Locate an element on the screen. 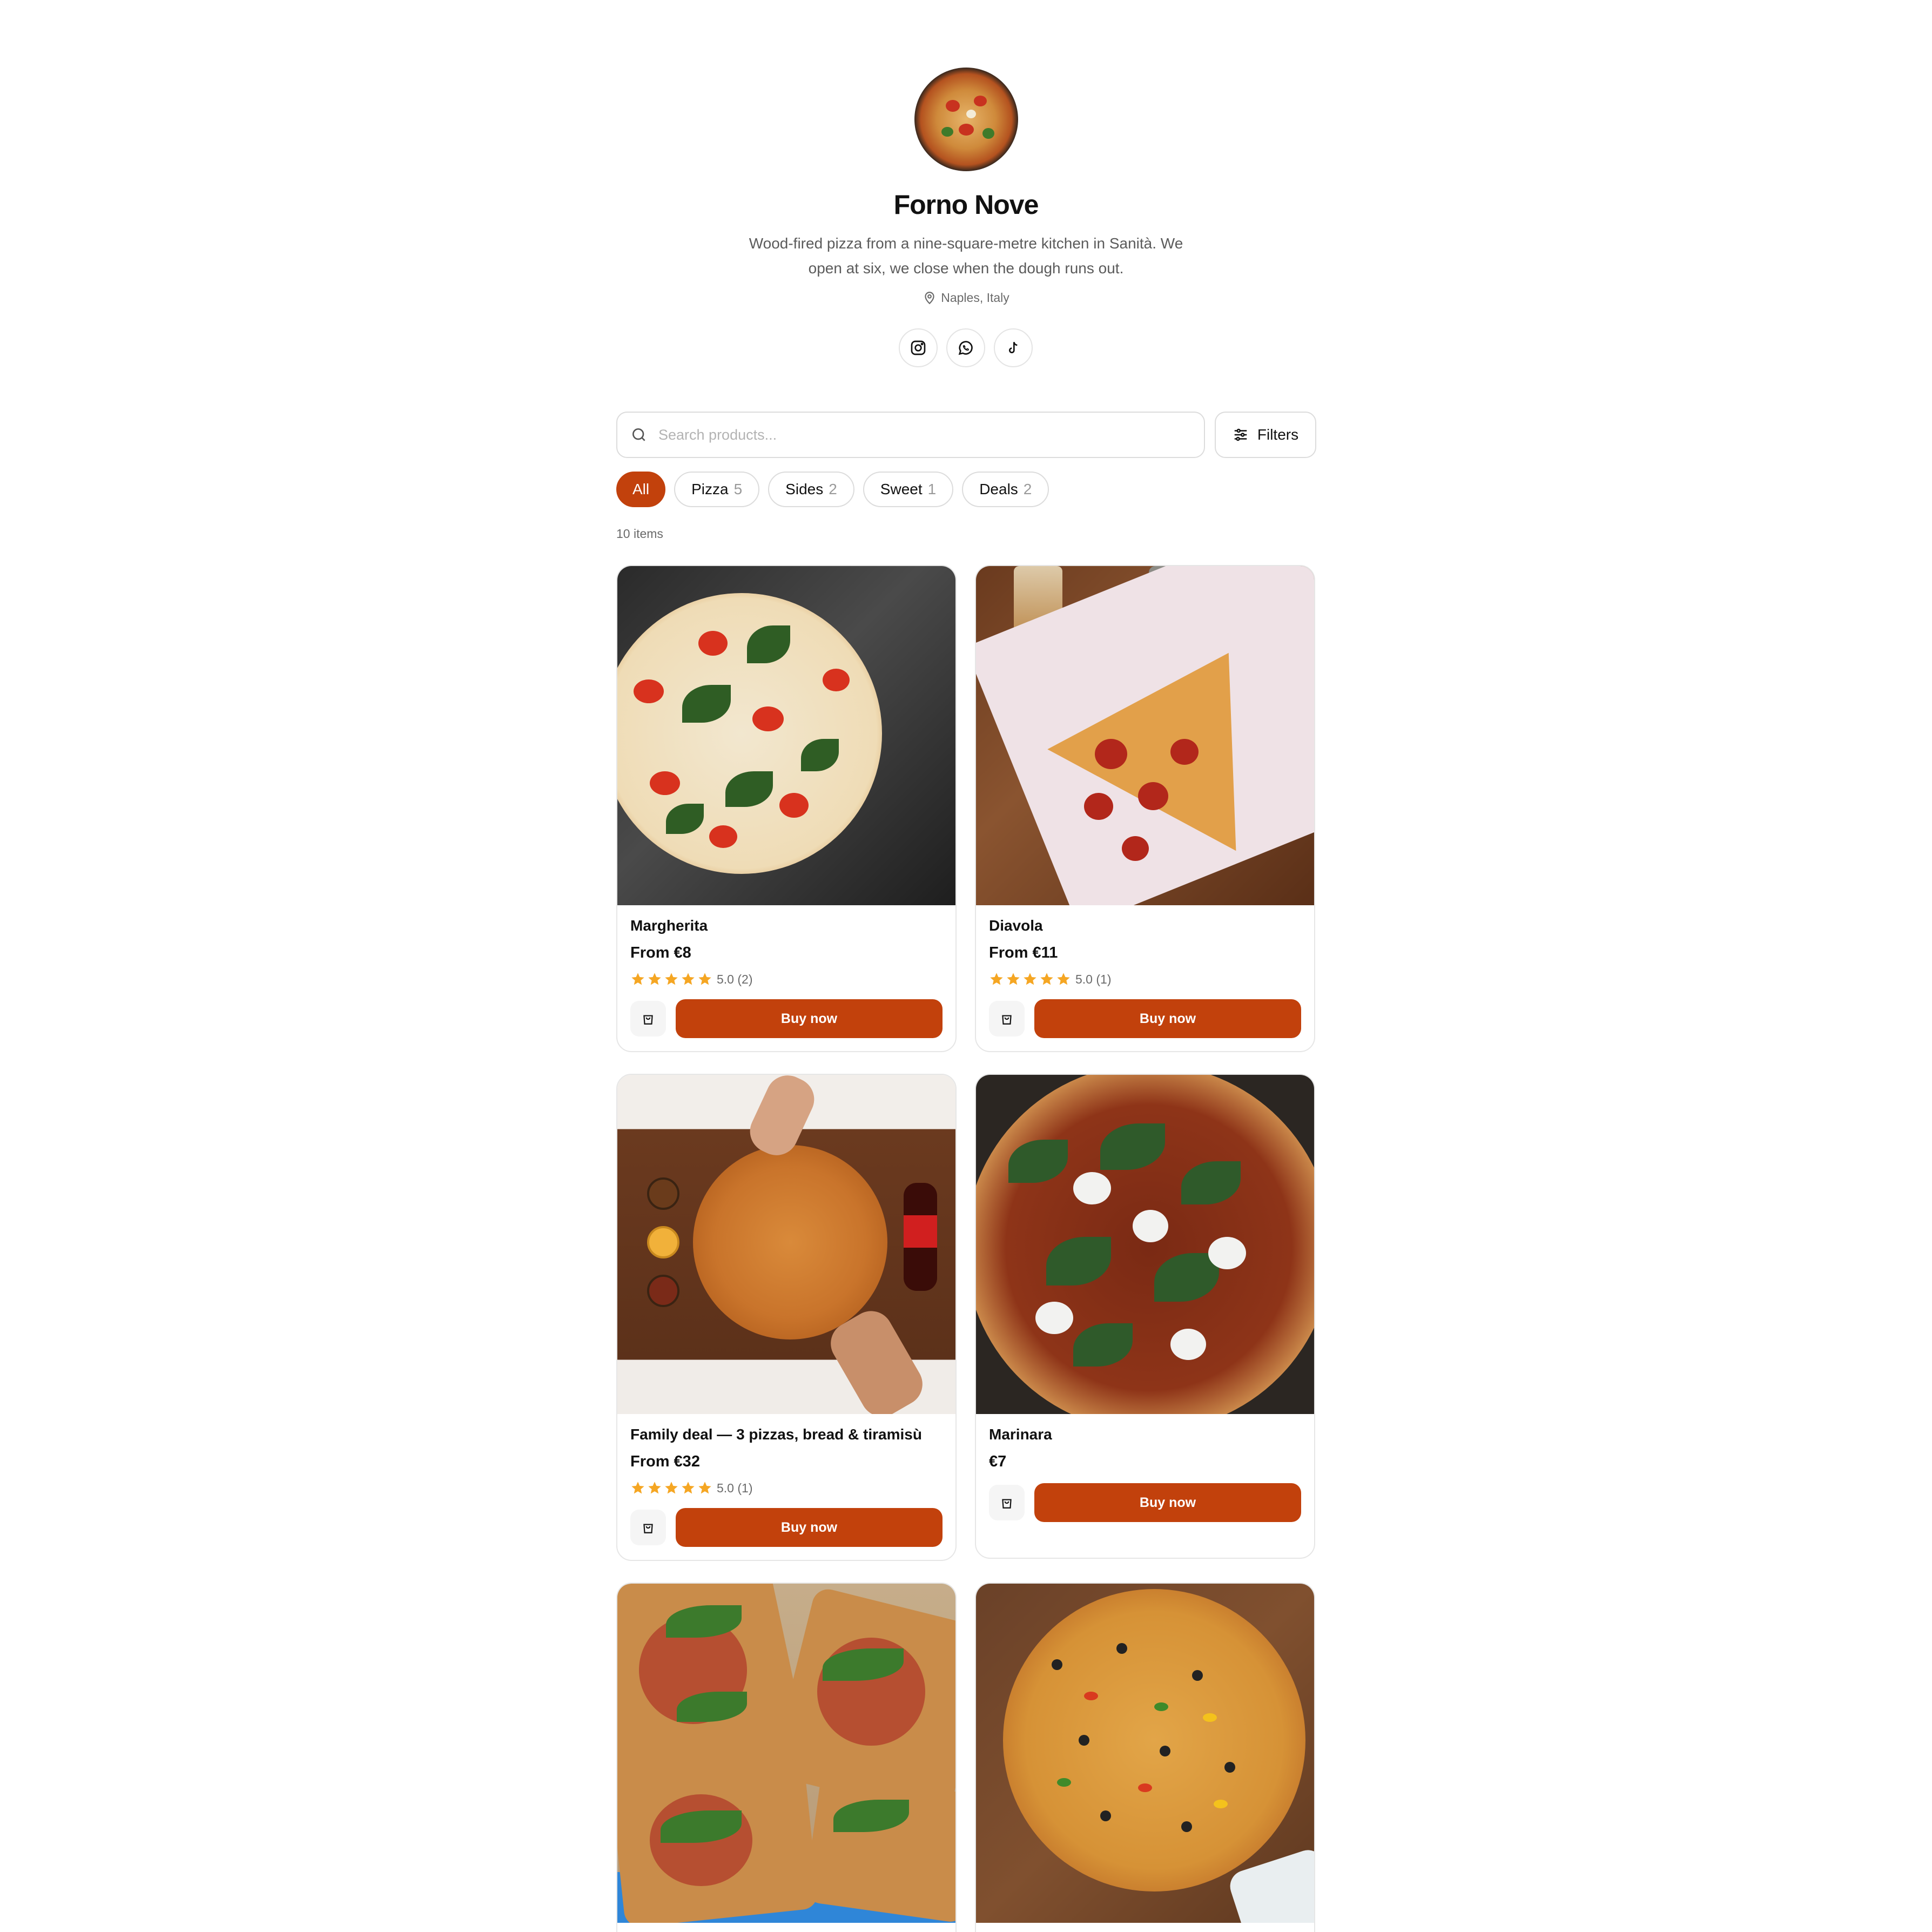 This screenshot has height=1932, width=1932. instagram-link is located at coordinates (918, 347).